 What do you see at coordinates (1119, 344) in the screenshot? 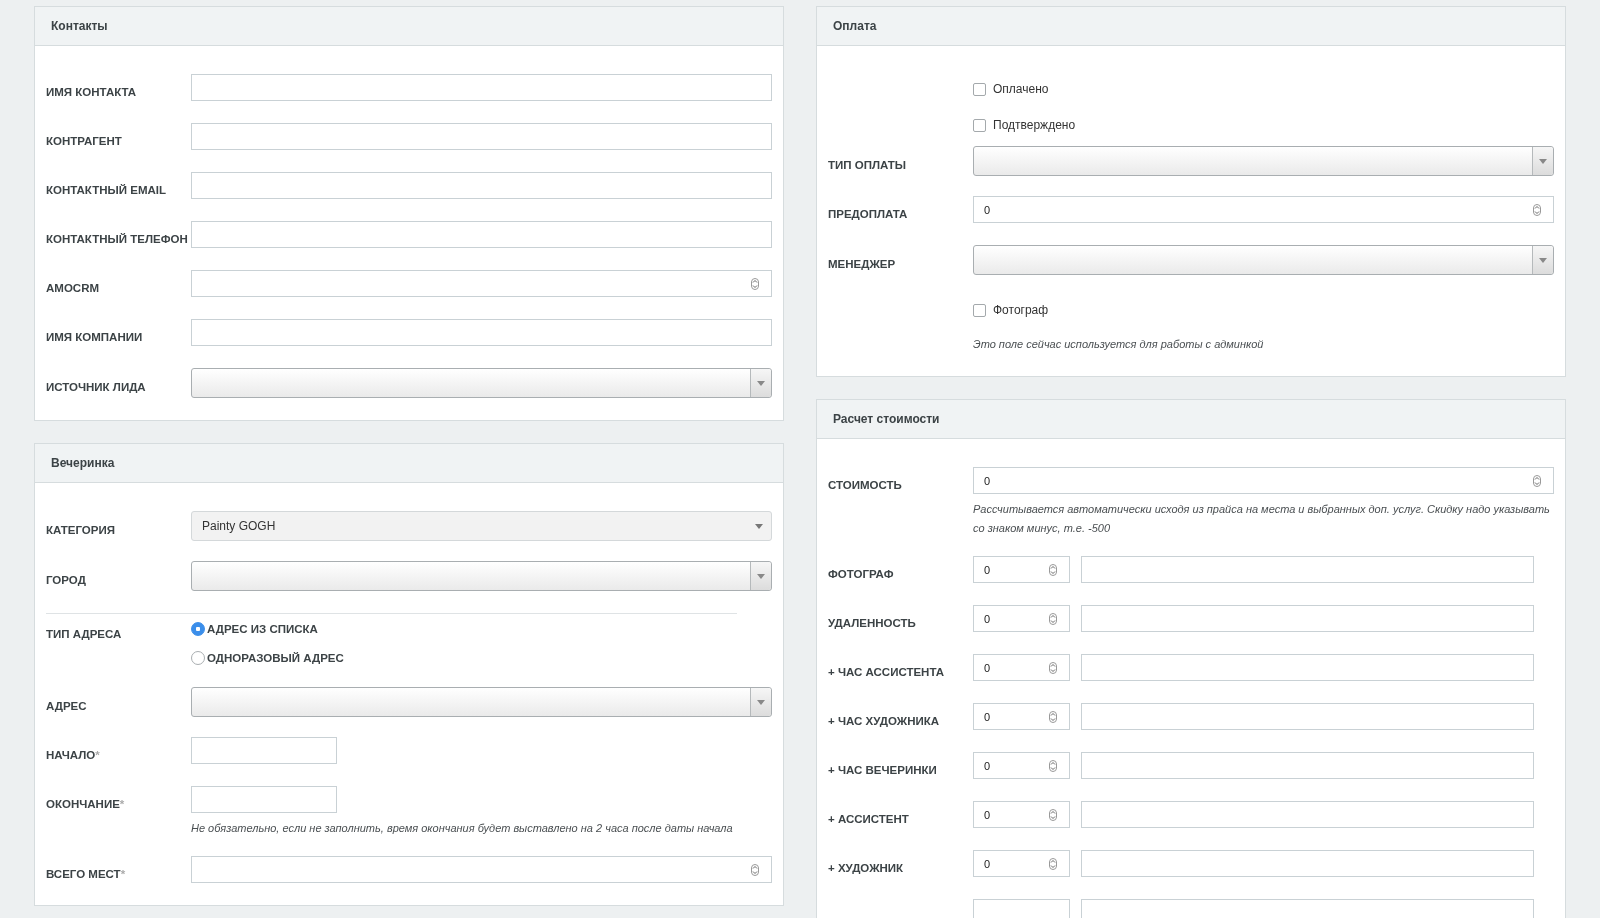
I see `help-text: Это поле сейчас используется для работы с админкой` at bounding box center [1119, 344].